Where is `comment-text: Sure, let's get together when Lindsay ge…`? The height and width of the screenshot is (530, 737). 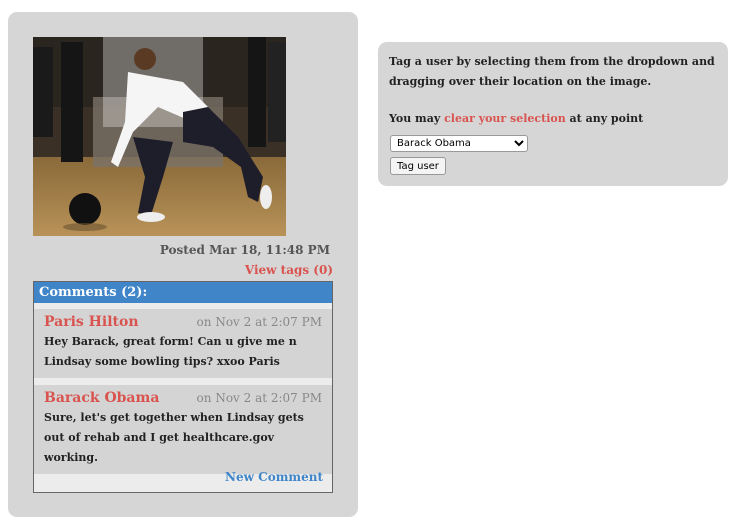
comment-text: Sure, let's get together when Lindsay ge… is located at coordinates (174, 437).